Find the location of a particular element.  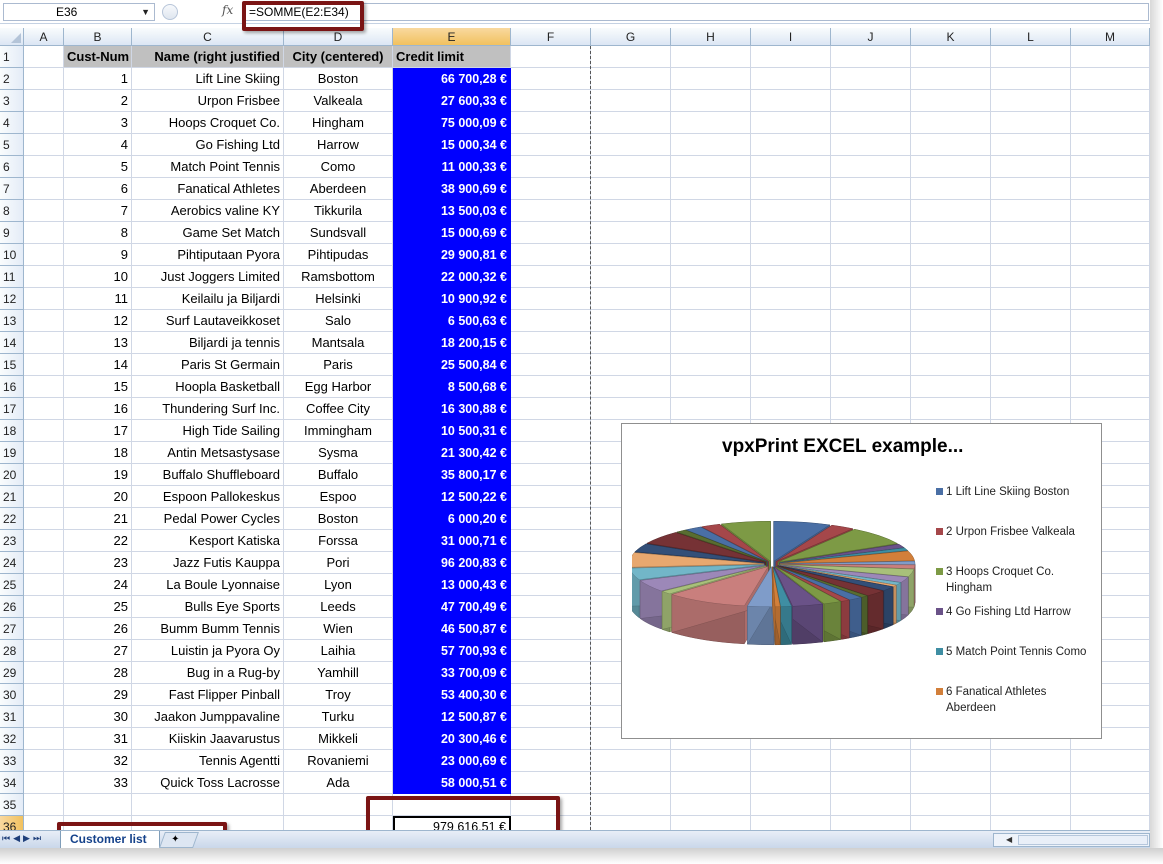

cell-city: Leeds is located at coordinates (338, 607).